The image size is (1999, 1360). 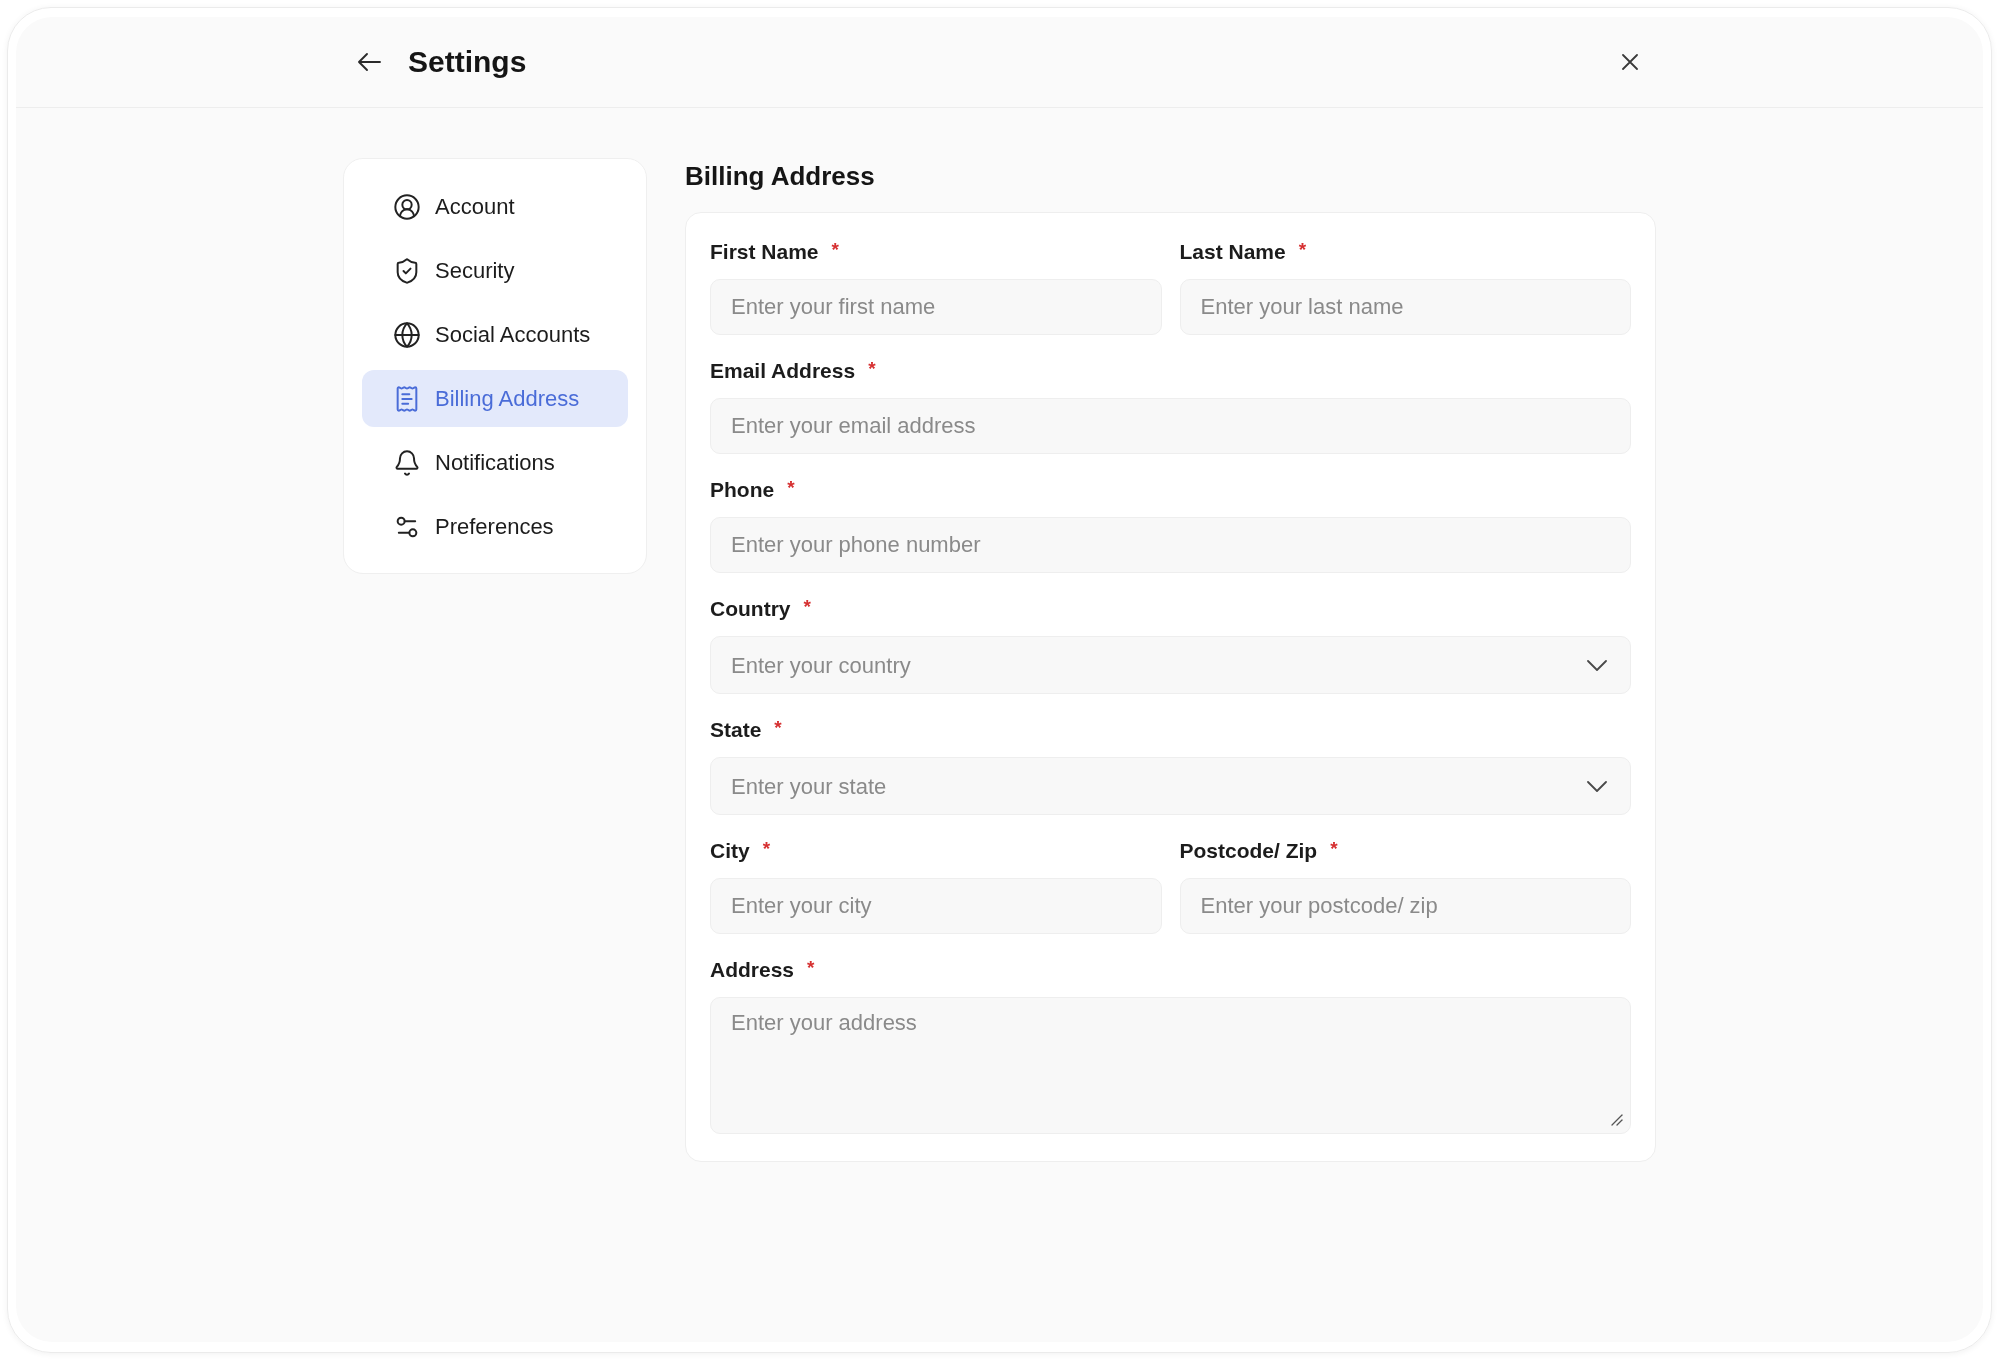 I want to click on text-input: Enter your first name, so click(x=936, y=307).